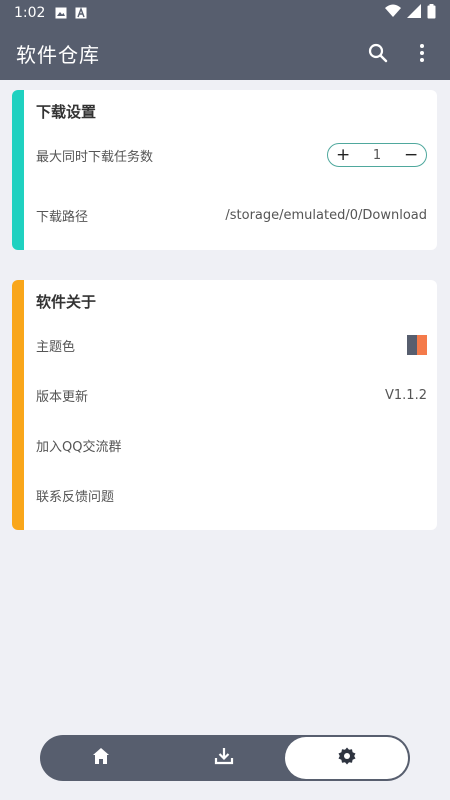  I want to click on theme-color-row: 主题色, so click(231, 345).